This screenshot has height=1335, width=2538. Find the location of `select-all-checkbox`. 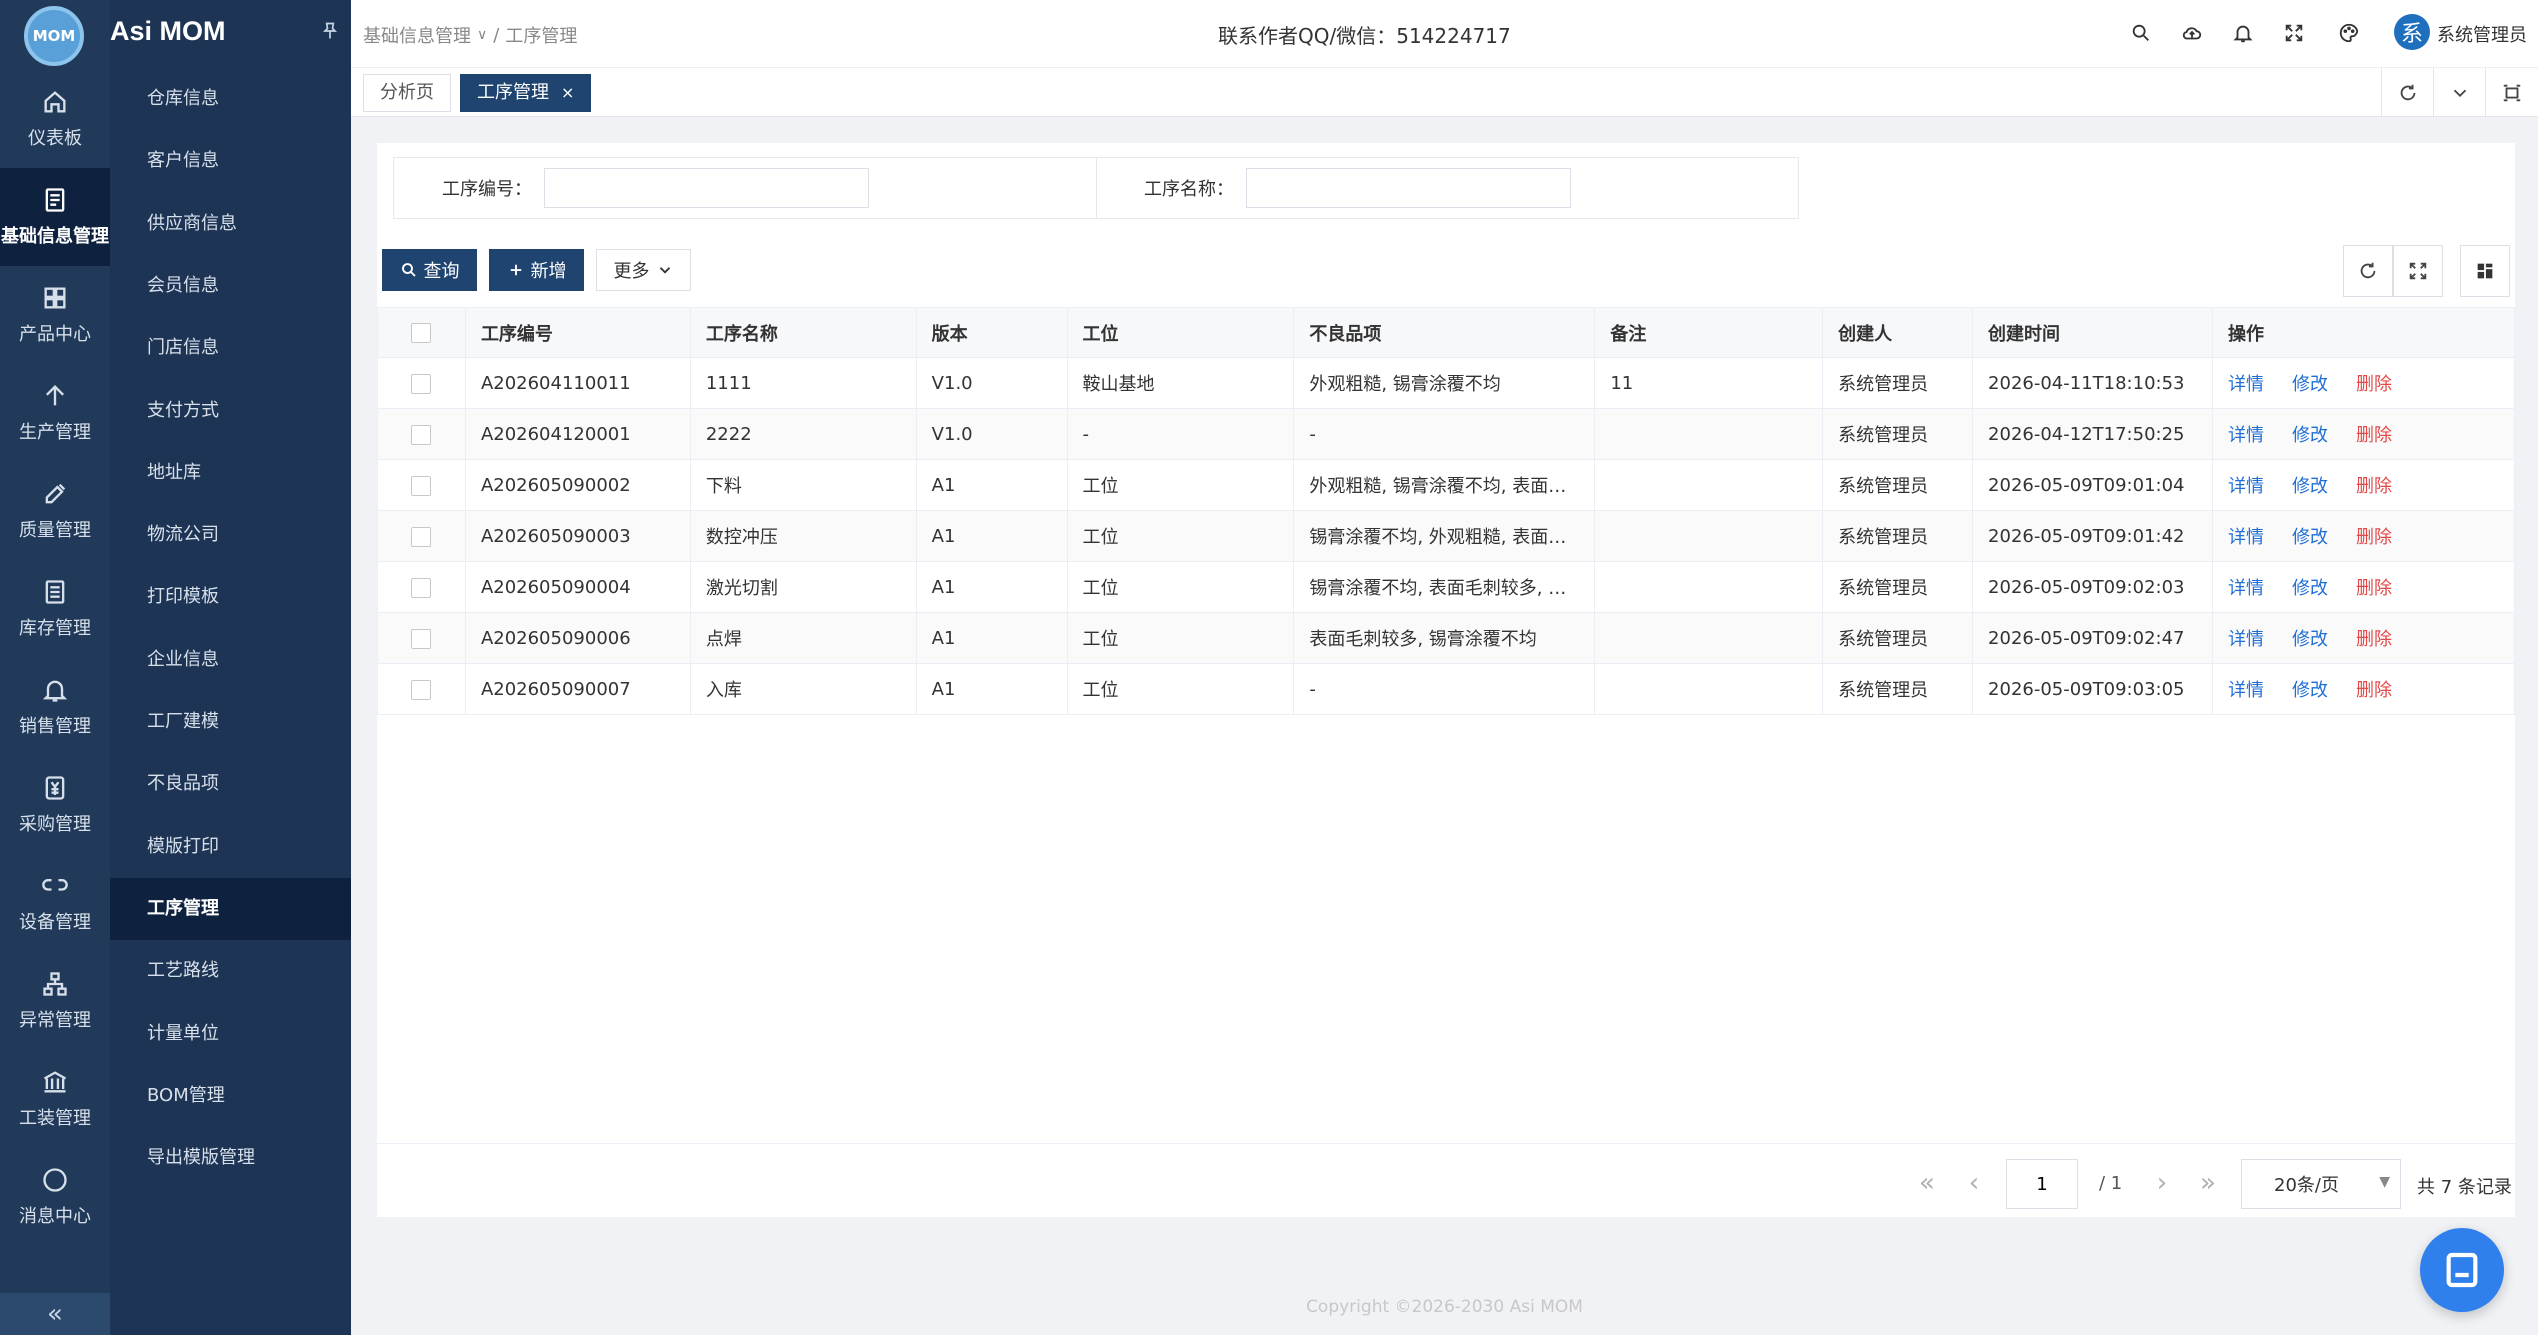

select-all-checkbox is located at coordinates (421, 333).